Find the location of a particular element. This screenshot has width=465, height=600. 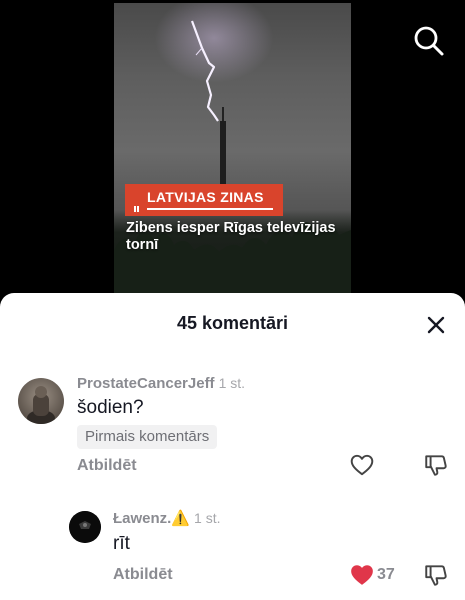

news-tag-label: LATVIJAS ZINAS is located at coordinates (205, 197).